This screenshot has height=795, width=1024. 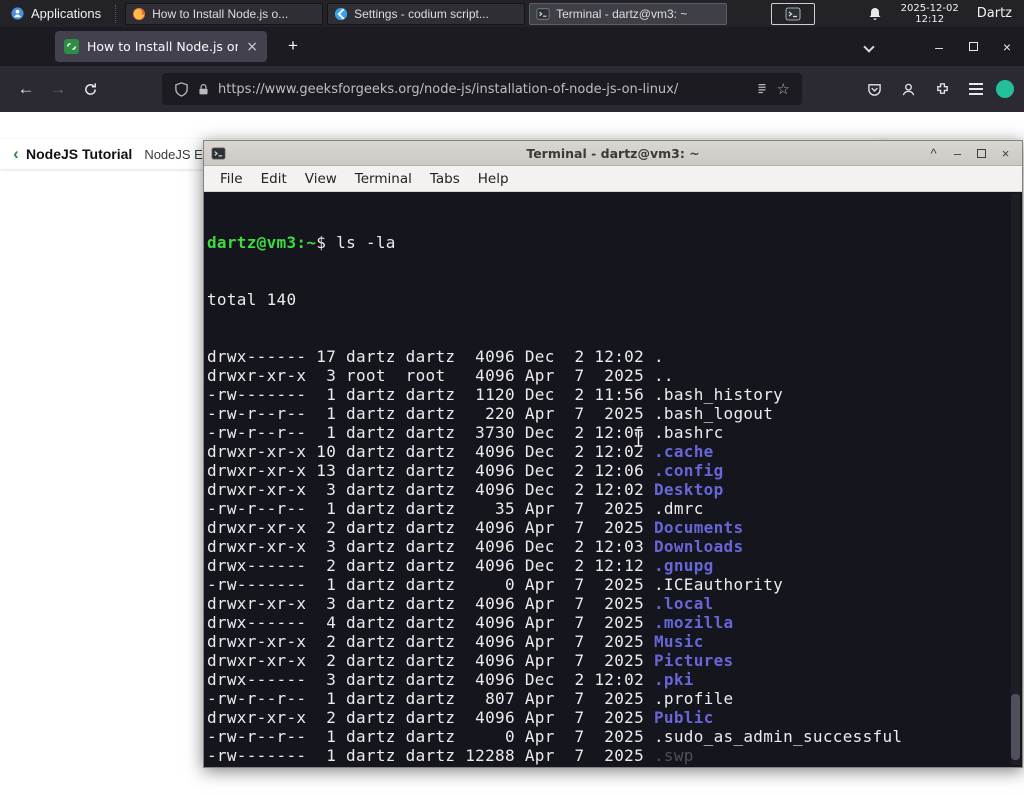 I want to click on extension-badge-icon, so click(x=1005, y=89).